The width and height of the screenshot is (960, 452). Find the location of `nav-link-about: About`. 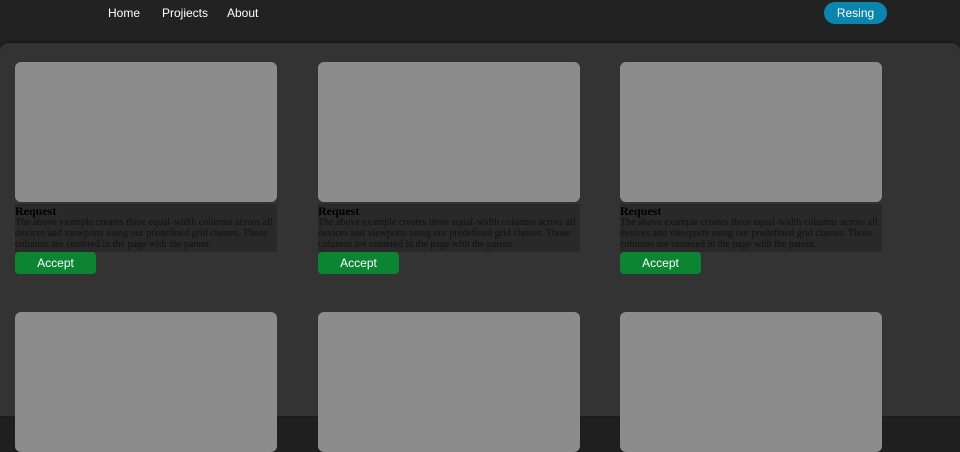

nav-link-about: About is located at coordinates (242, 13).